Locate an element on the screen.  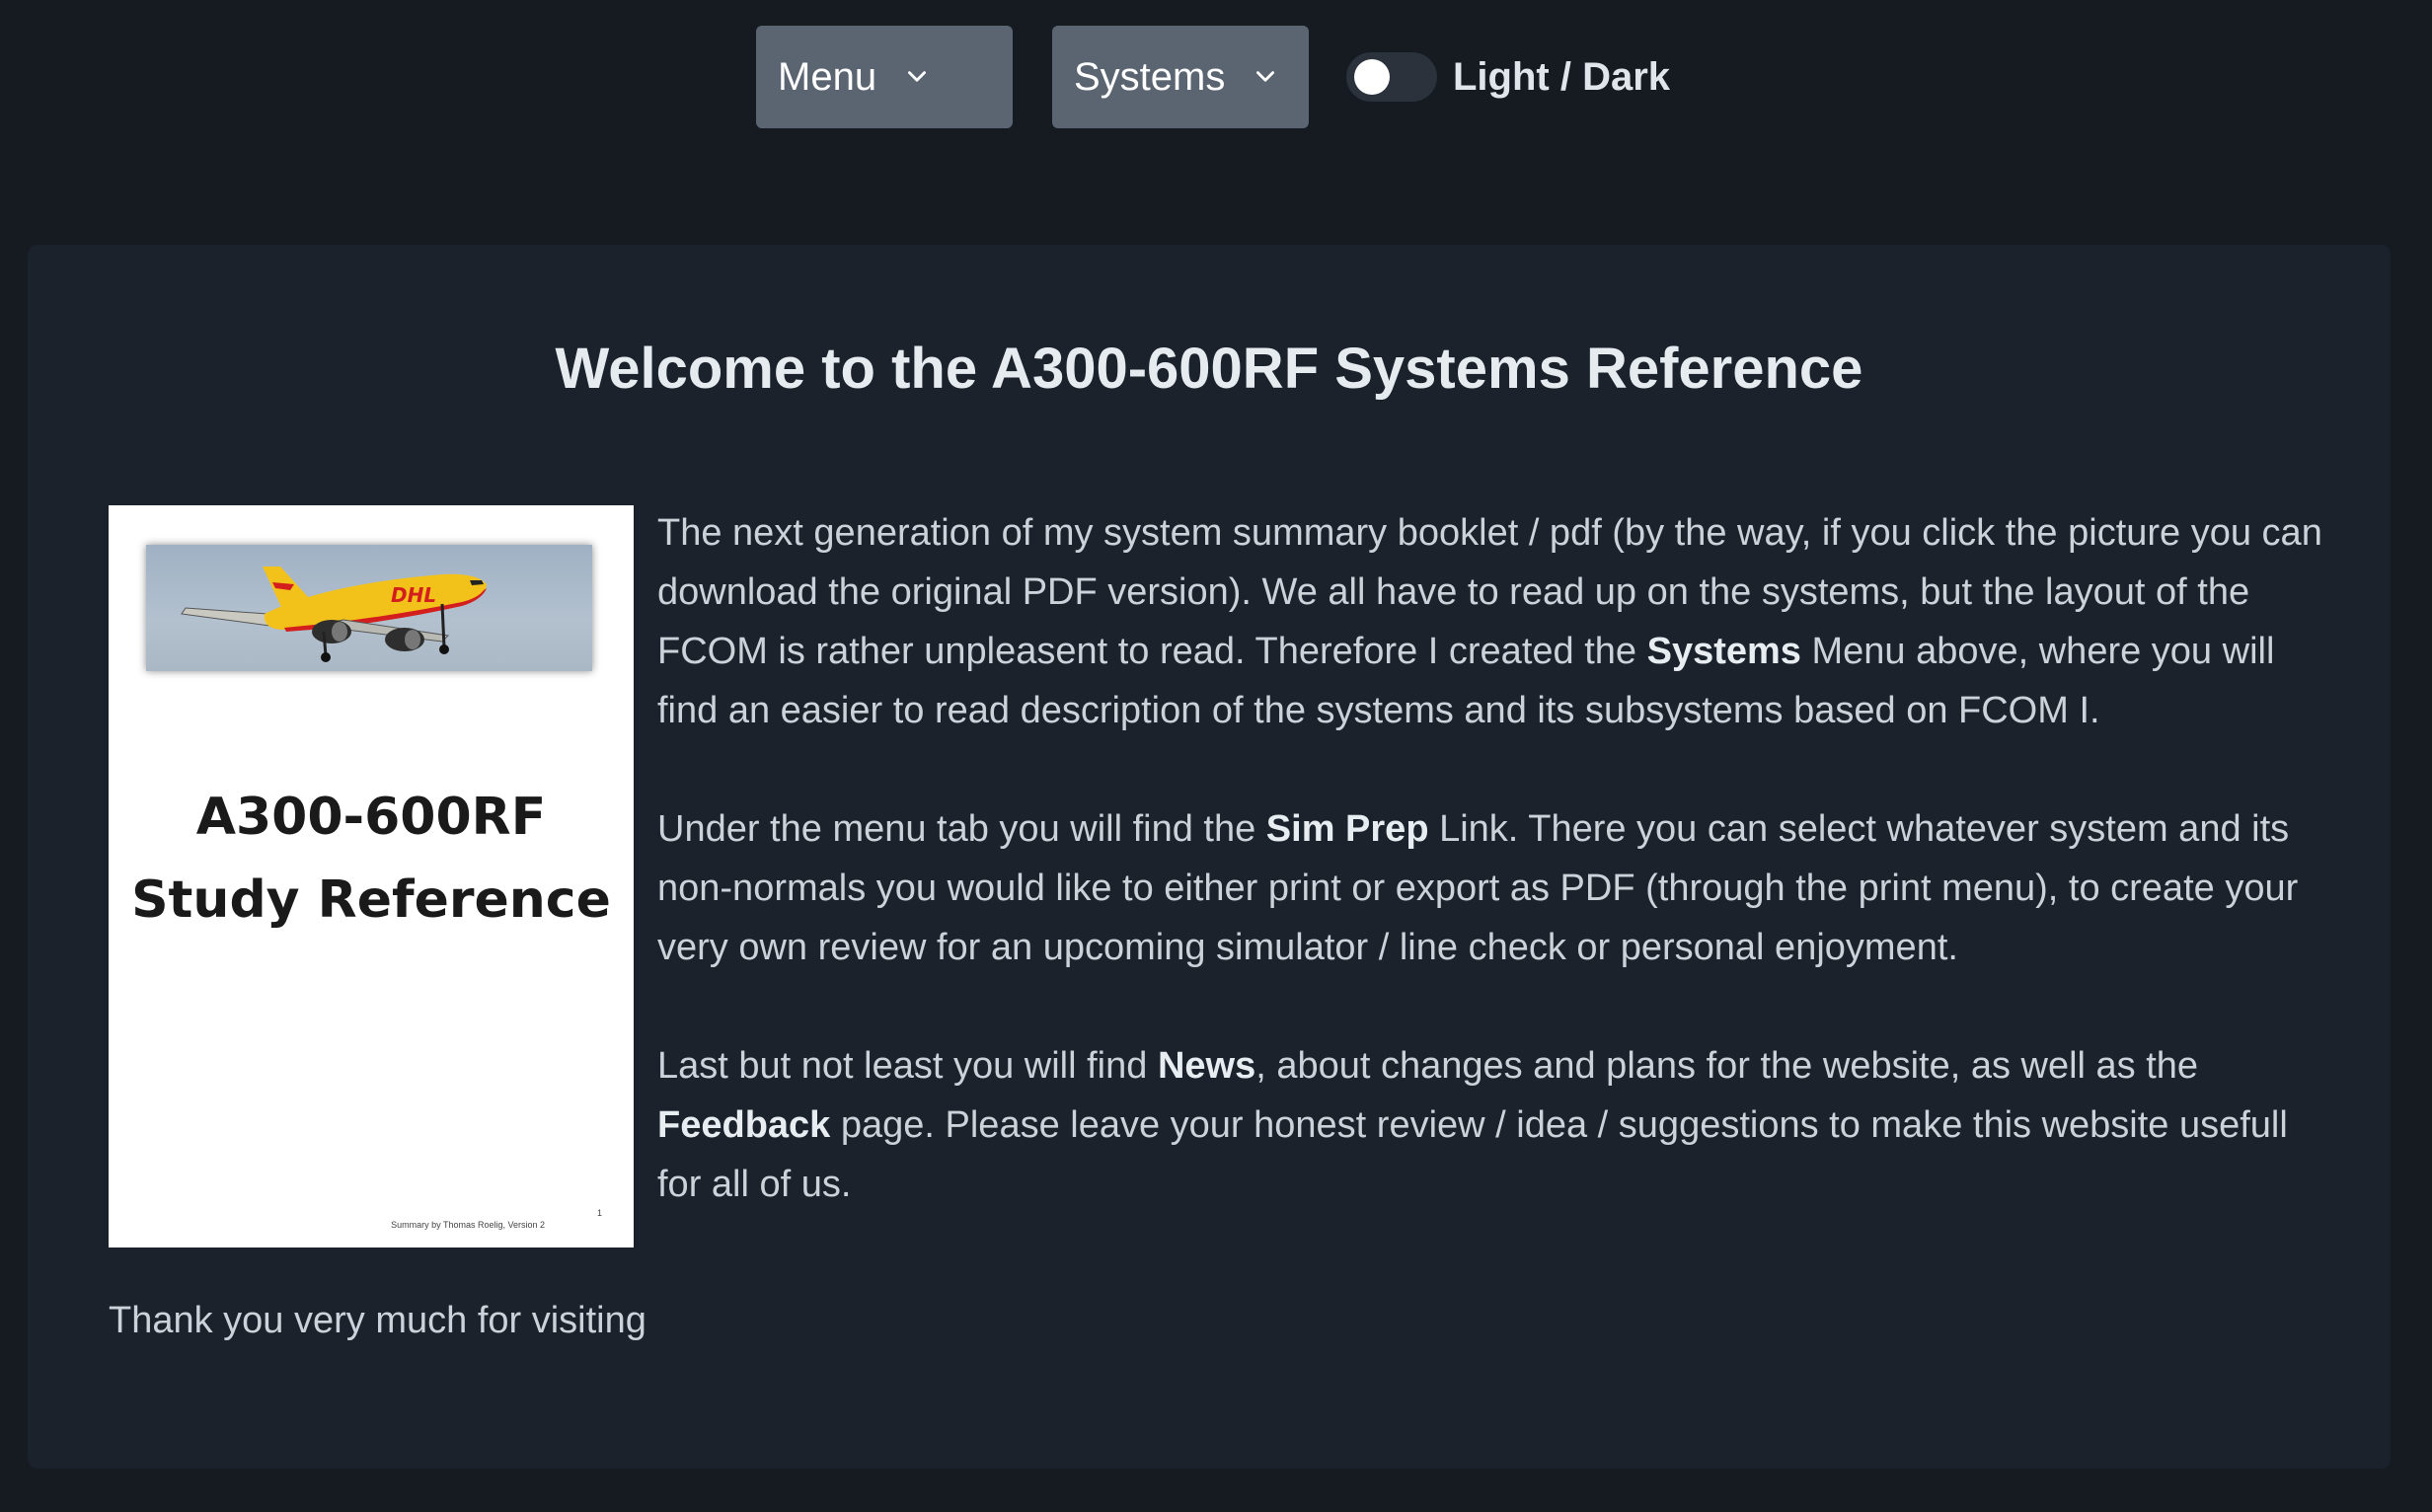
systems-dropdown-label: Systems is located at coordinates (1150, 76).